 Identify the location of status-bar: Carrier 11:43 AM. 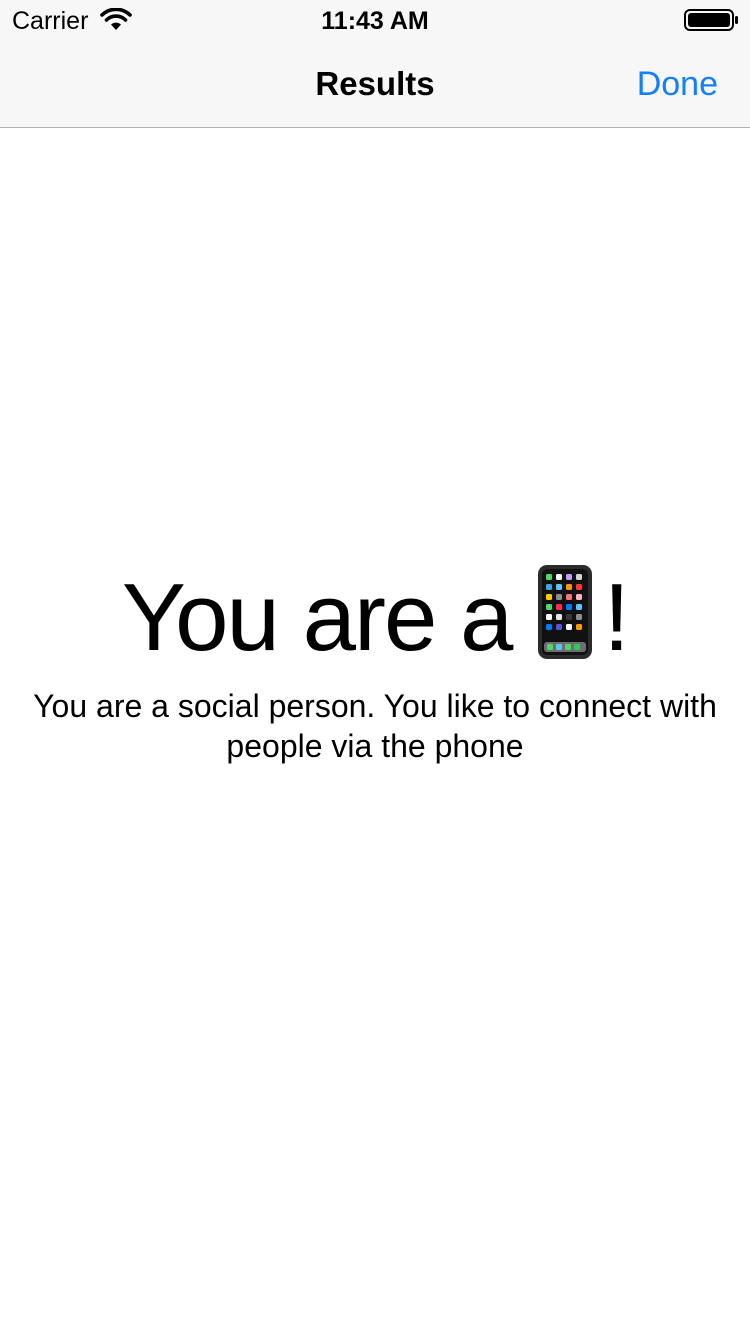
(375, 20).